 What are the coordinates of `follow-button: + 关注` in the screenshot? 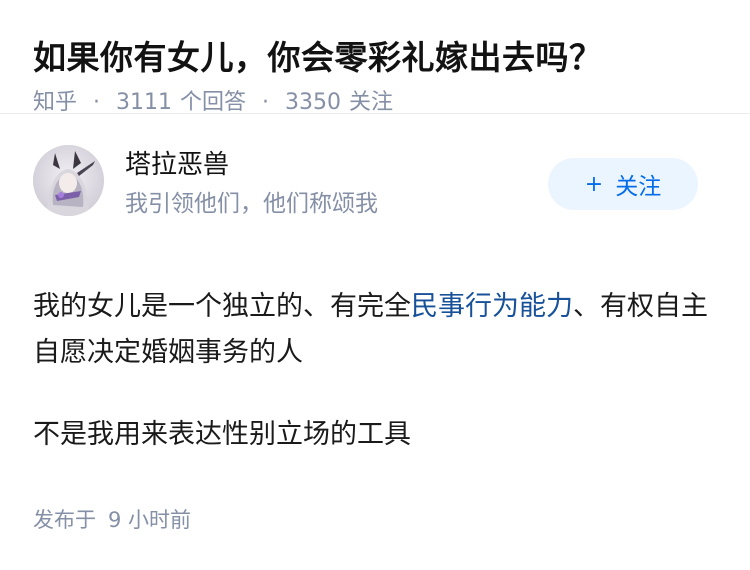 It's located at (623, 184).